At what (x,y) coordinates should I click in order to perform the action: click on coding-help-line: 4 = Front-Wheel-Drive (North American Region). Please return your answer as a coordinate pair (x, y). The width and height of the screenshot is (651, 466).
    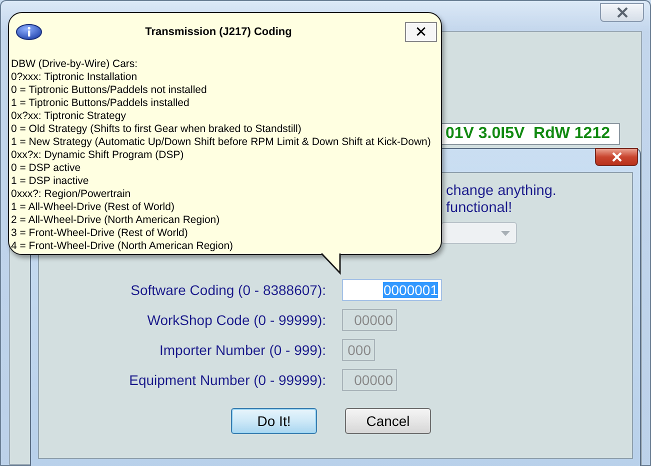
    Looking at the image, I should click on (122, 246).